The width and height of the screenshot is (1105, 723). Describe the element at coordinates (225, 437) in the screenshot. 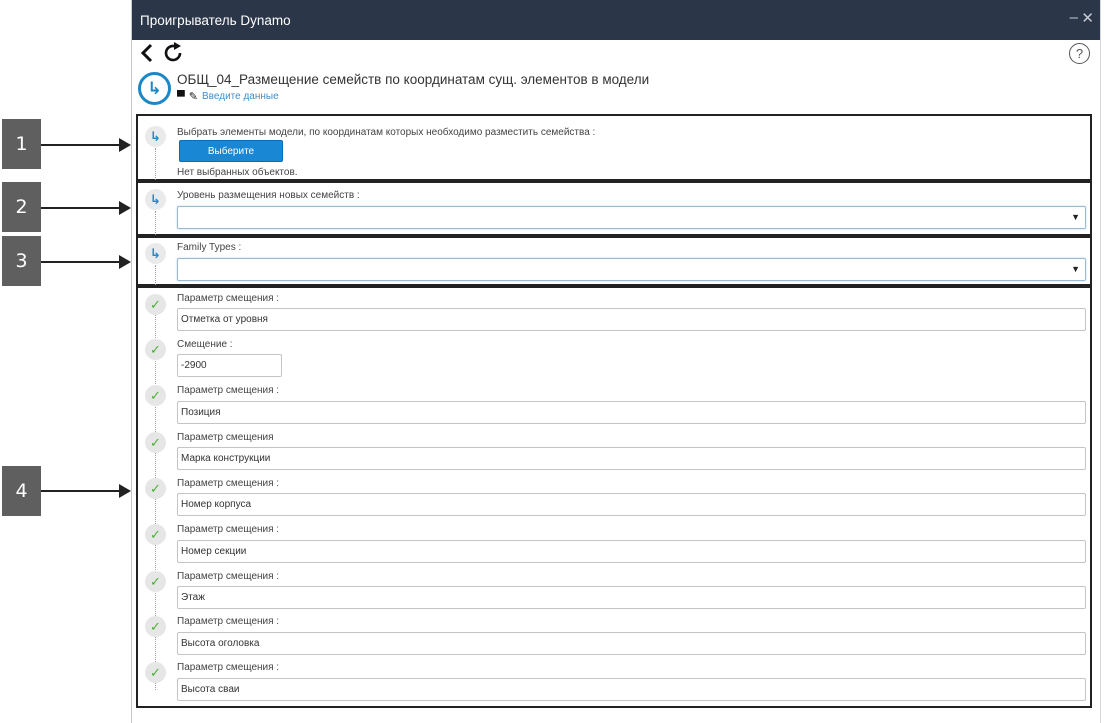

I see `param-label: Параметр смещения` at that location.